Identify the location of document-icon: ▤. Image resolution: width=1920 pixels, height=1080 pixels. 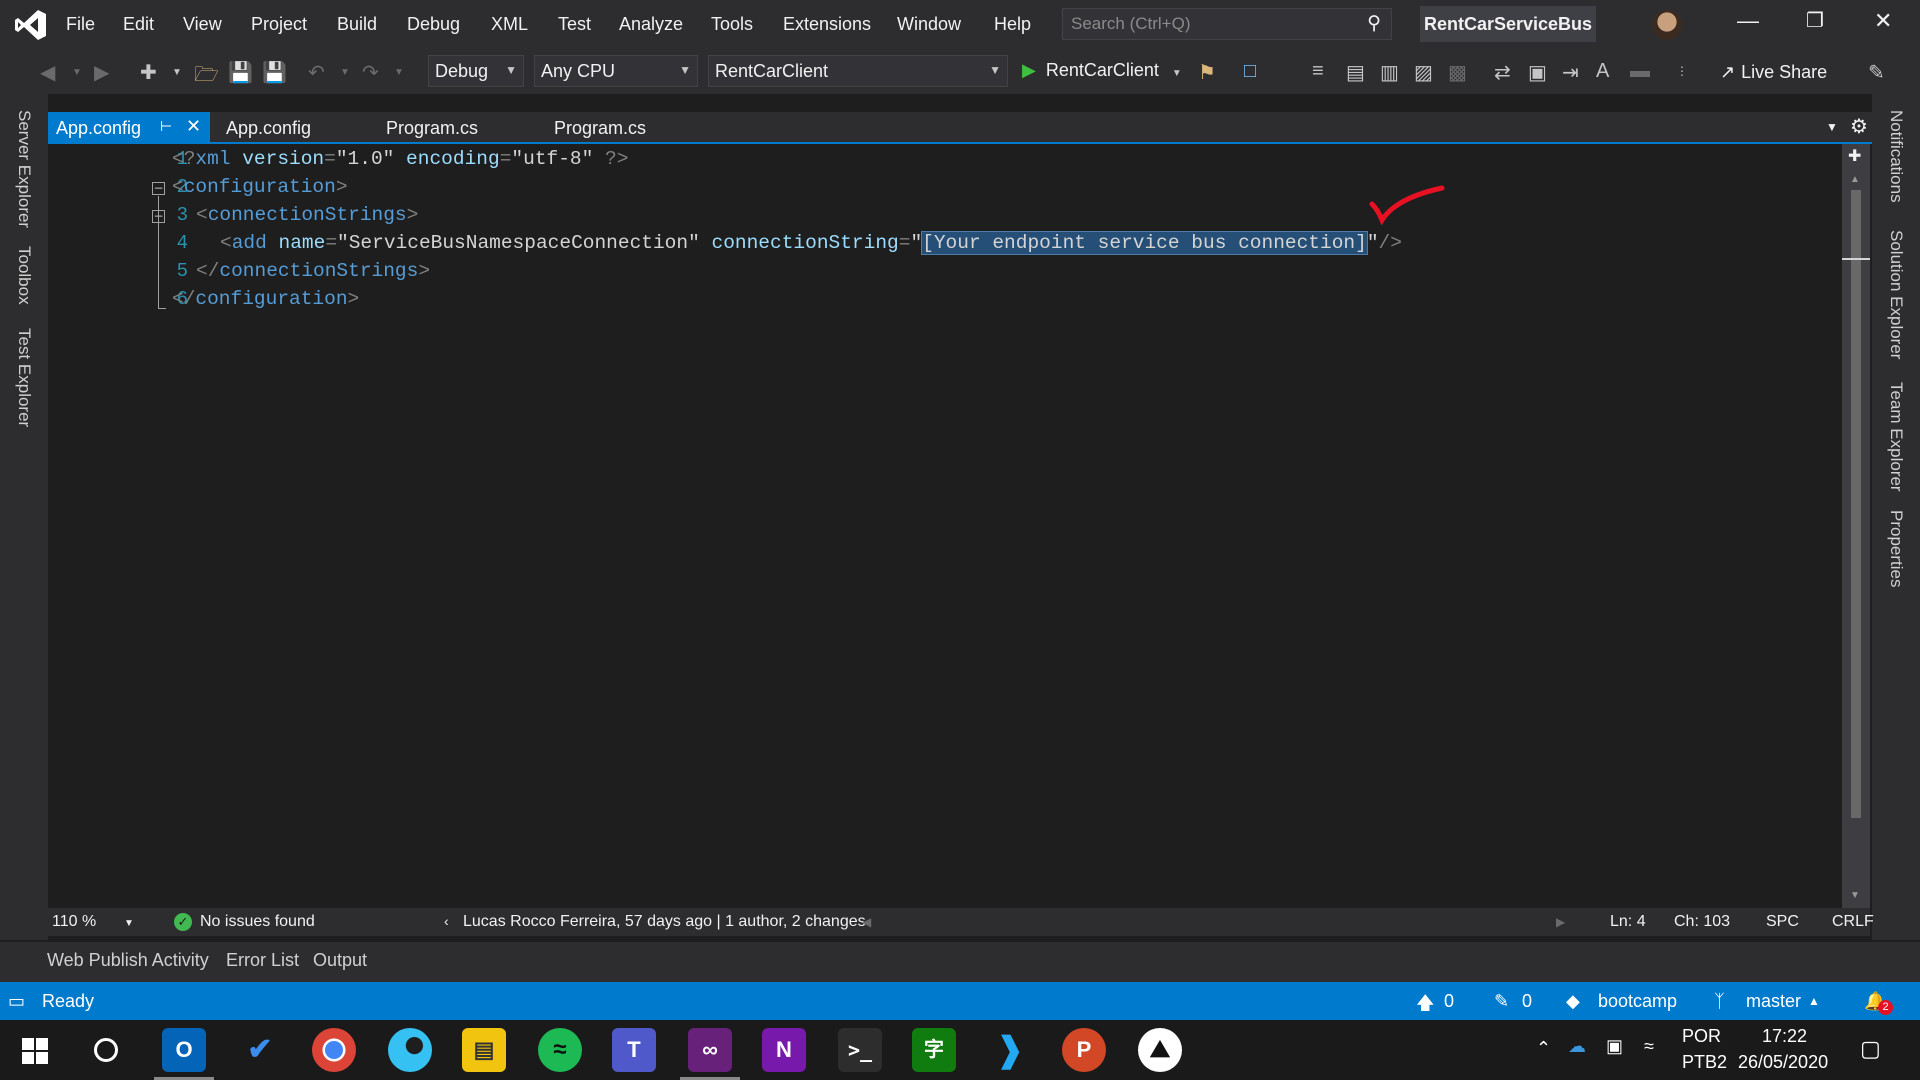
(1355, 72).